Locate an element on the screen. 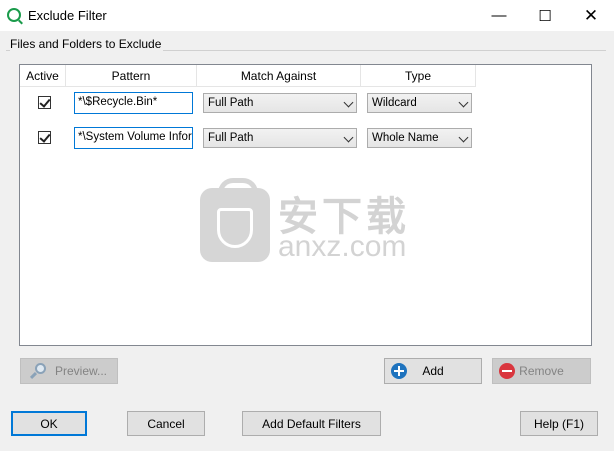 The image size is (614, 451). ok-button: OK is located at coordinates (49, 423).